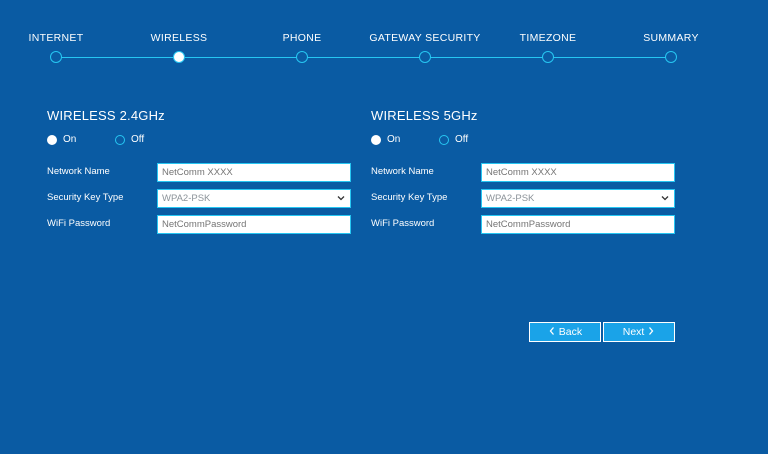  Describe the element at coordinates (364, 57) in the screenshot. I see `stepper-line` at that location.